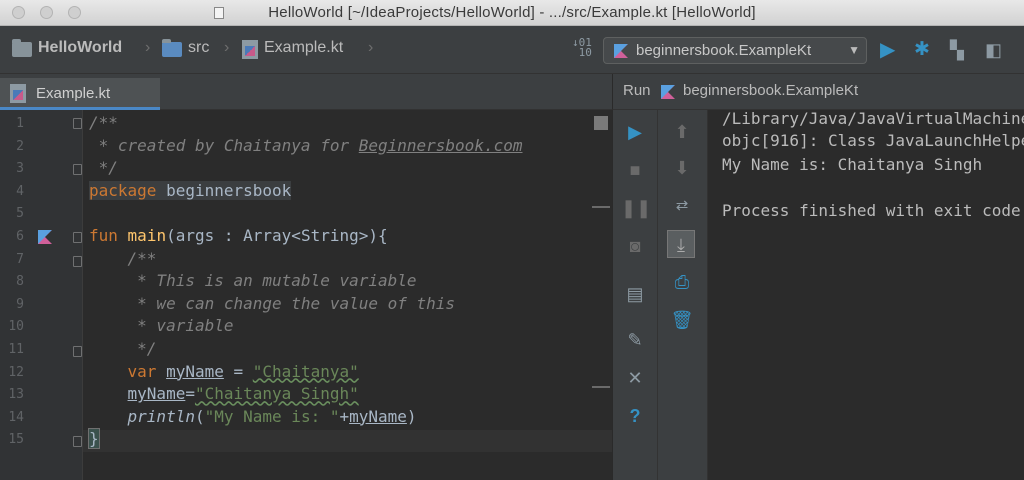  I want to click on run-config-label: beginnersbook.ExampleKt, so click(724, 50).